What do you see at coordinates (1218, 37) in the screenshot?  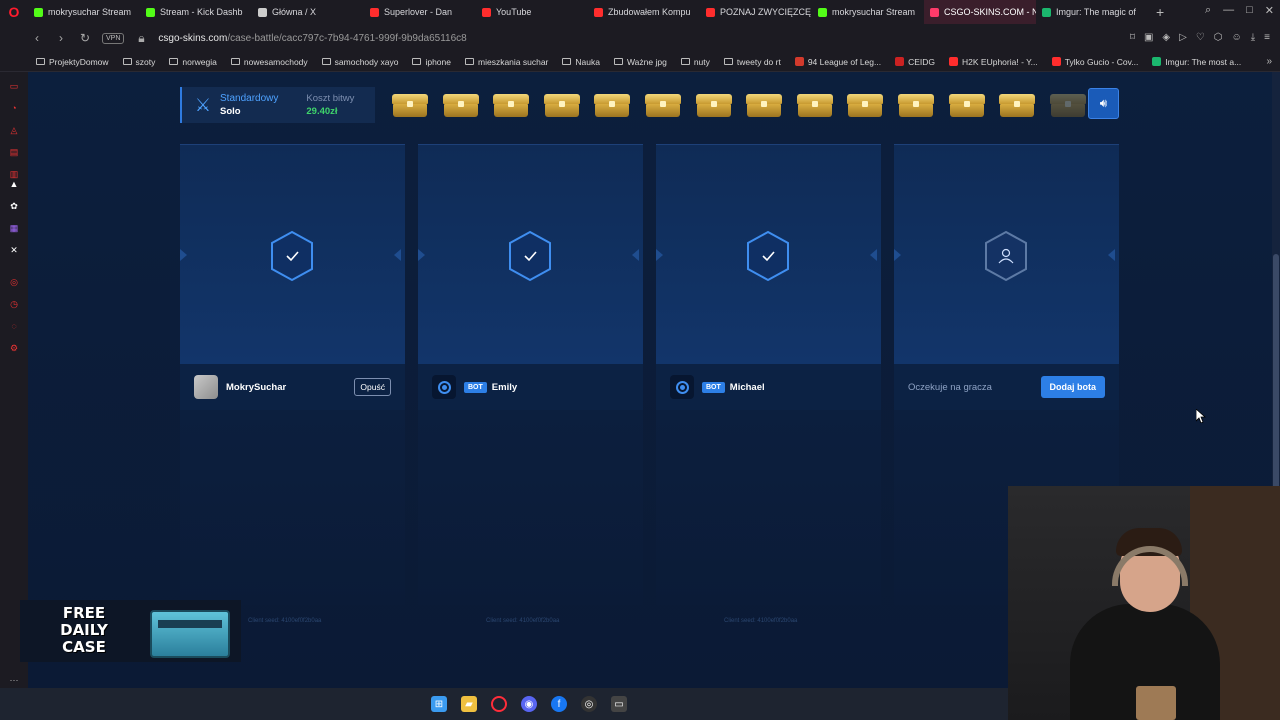 I see `extensions-icon: ⬡` at bounding box center [1218, 37].